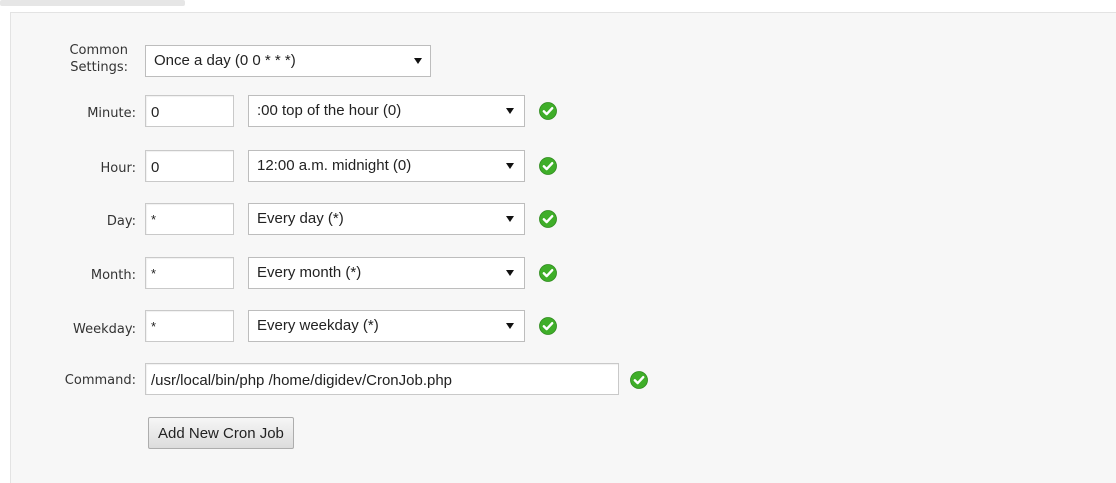 This screenshot has width=1116, height=483. I want to click on minute-select: :00 top of the hour (0), so click(386, 111).